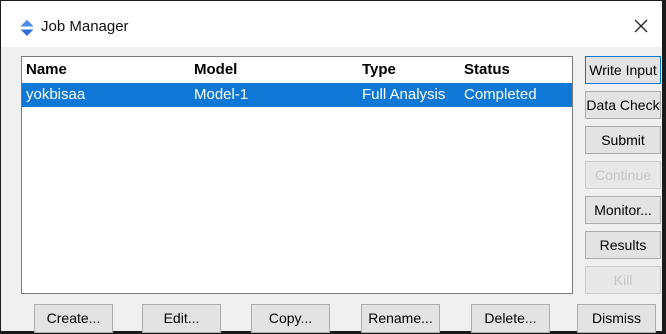 Image resolution: width=666 pixels, height=334 pixels. Describe the element at coordinates (616, 318) in the screenshot. I see `dismiss-button: Dismiss` at that location.